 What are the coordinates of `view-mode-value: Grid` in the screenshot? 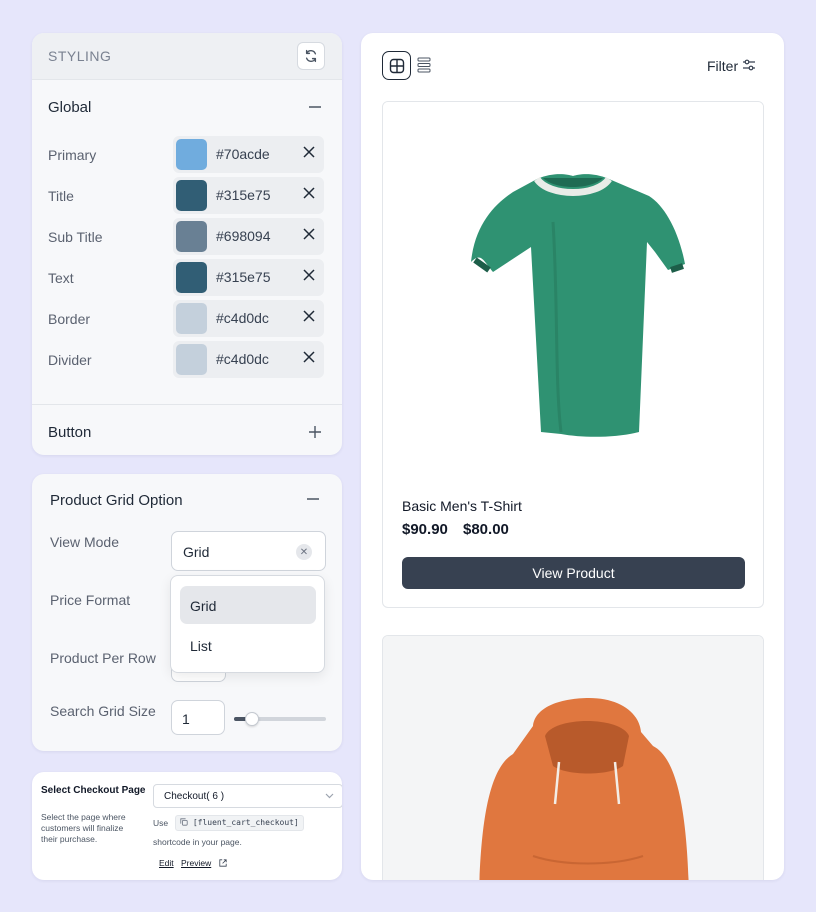 It's located at (196, 552).